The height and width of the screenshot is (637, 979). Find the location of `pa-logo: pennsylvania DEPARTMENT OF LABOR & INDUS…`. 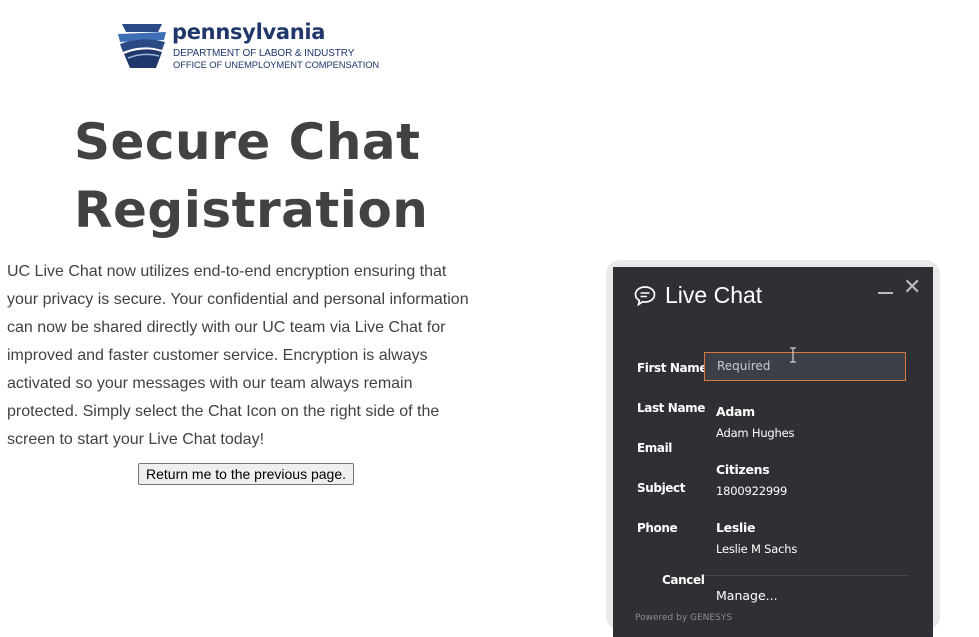

pa-logo: pennsylvania DEPARTMENT OF LABOR & INDUS… is located at coordinates (248, 45).